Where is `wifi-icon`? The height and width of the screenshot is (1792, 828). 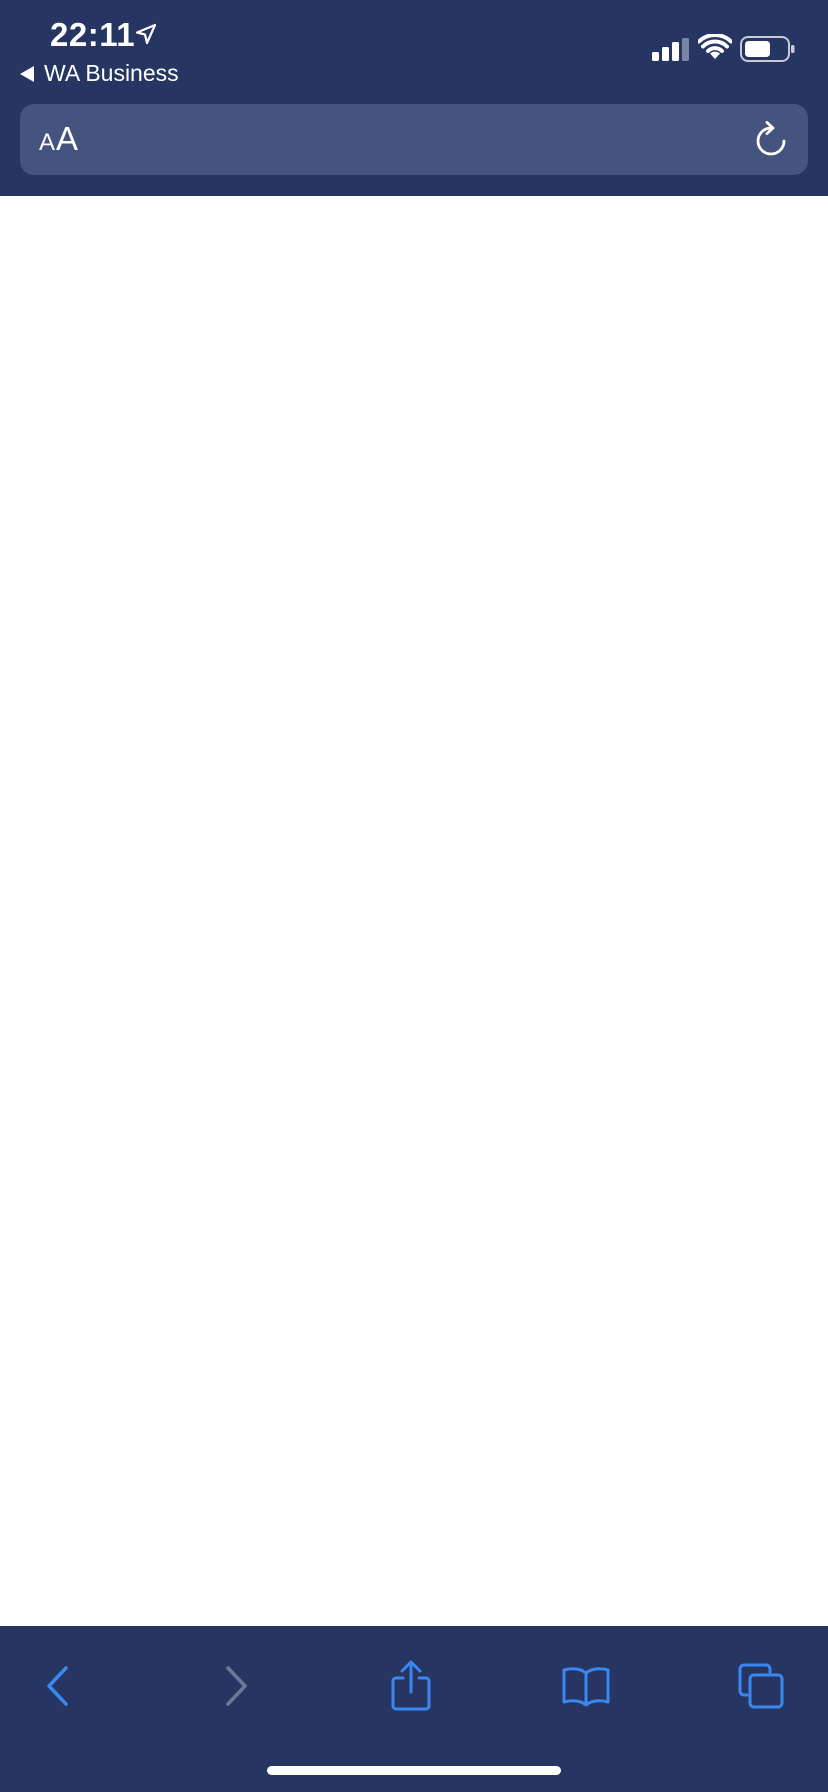 wifi-icon is located at coordinates (715, 46).